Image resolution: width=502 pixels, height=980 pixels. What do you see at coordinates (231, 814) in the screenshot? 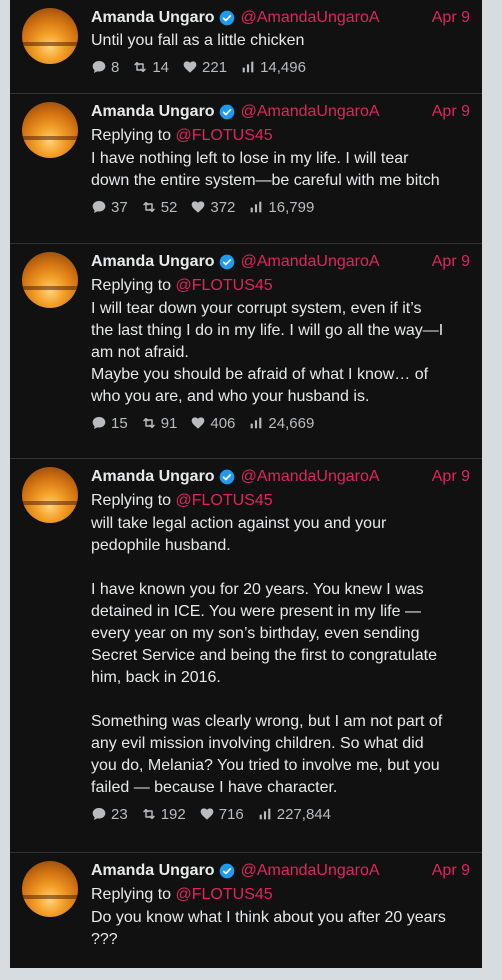
I see `like-count: 716` at bounding box center [231, 814].